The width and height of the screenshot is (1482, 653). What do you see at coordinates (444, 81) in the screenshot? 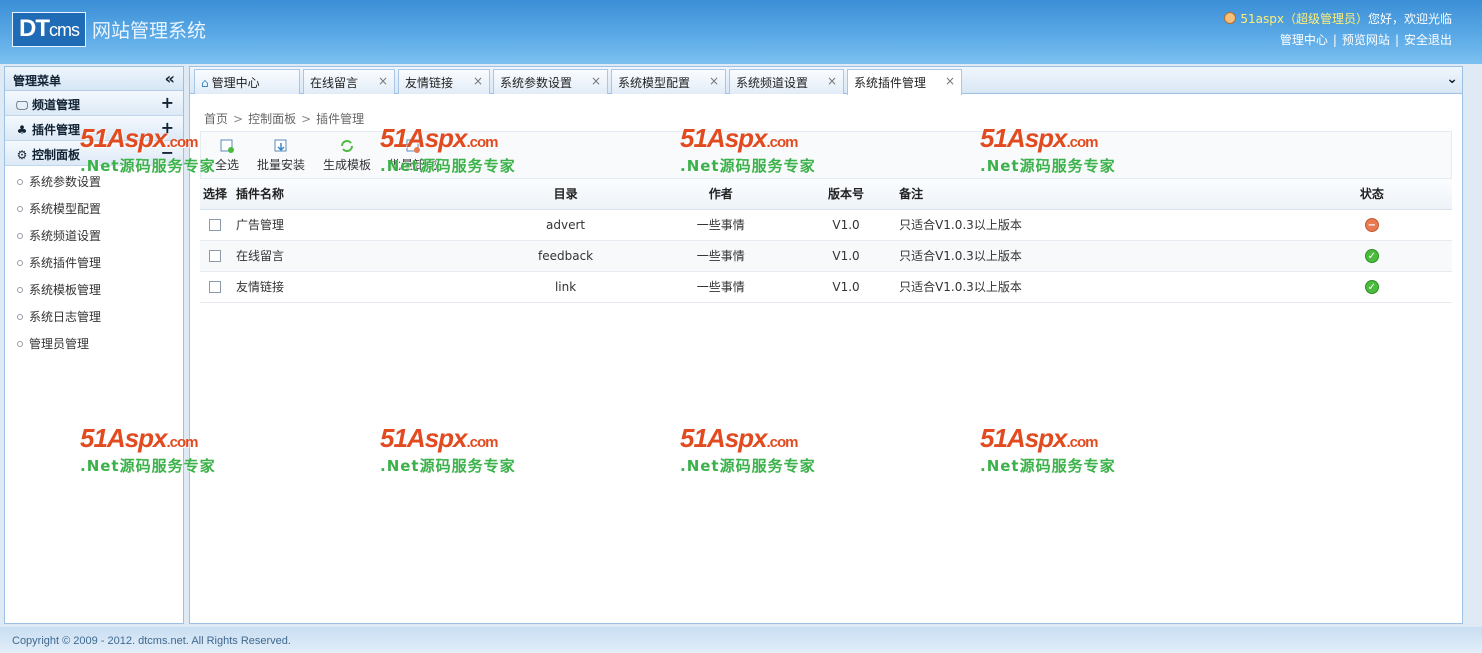
I see `tab-links: 友情链接 ×` at bounding box center [444, 81].